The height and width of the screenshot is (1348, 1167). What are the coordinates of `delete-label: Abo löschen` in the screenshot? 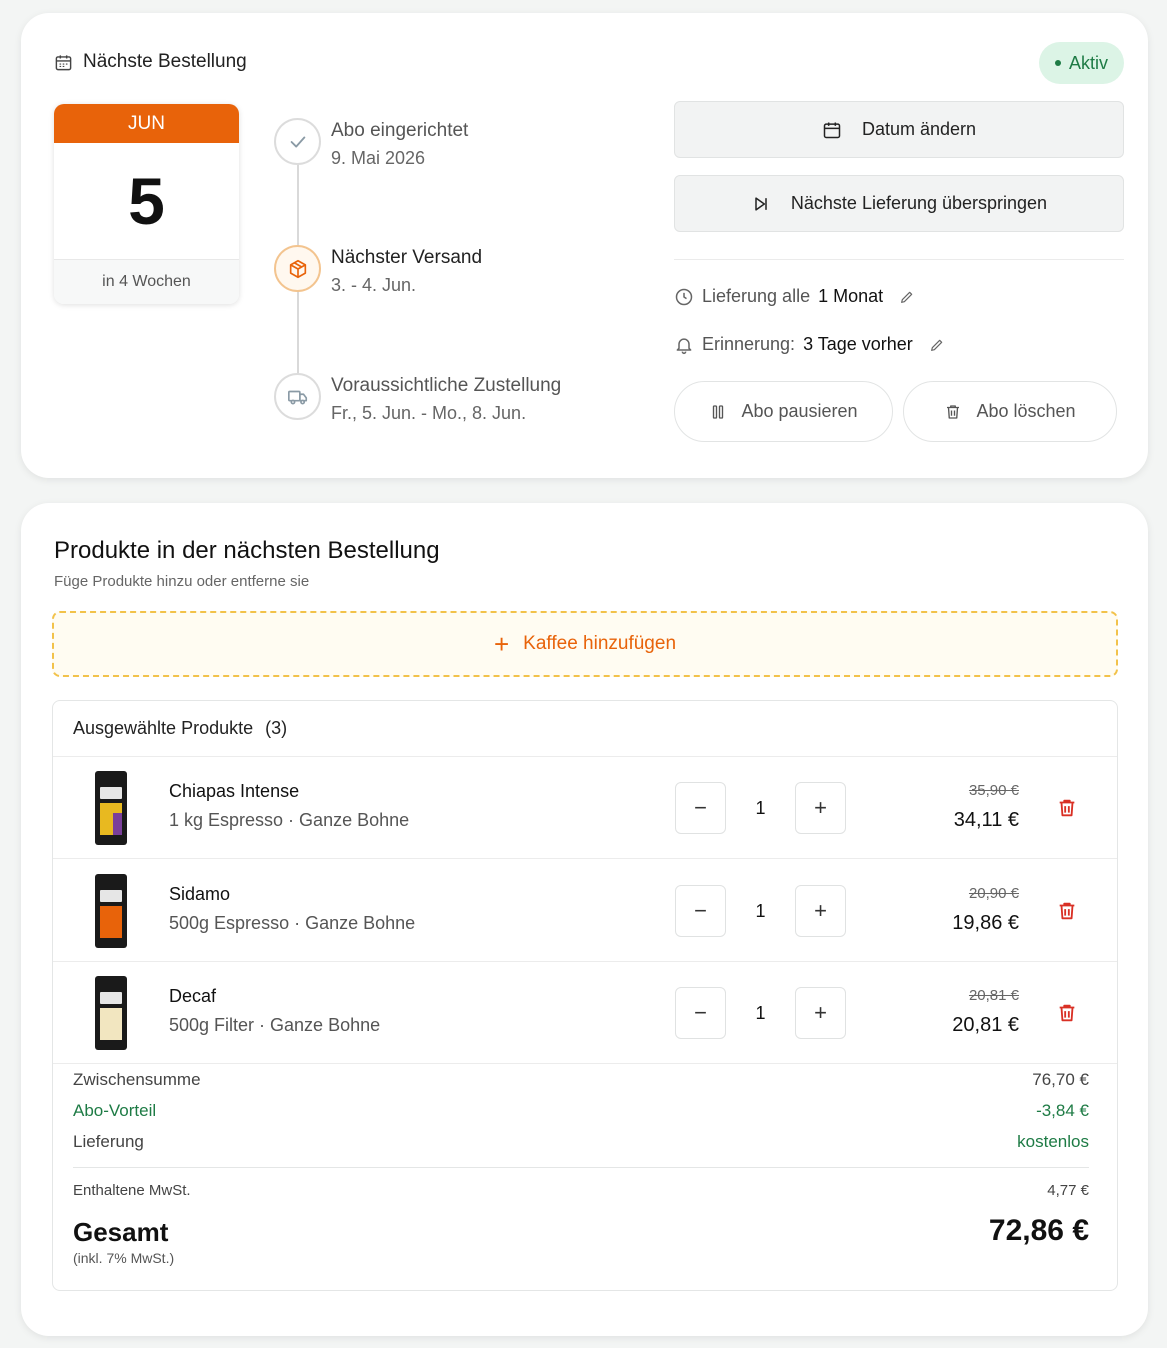 It's located at (1026, 411).